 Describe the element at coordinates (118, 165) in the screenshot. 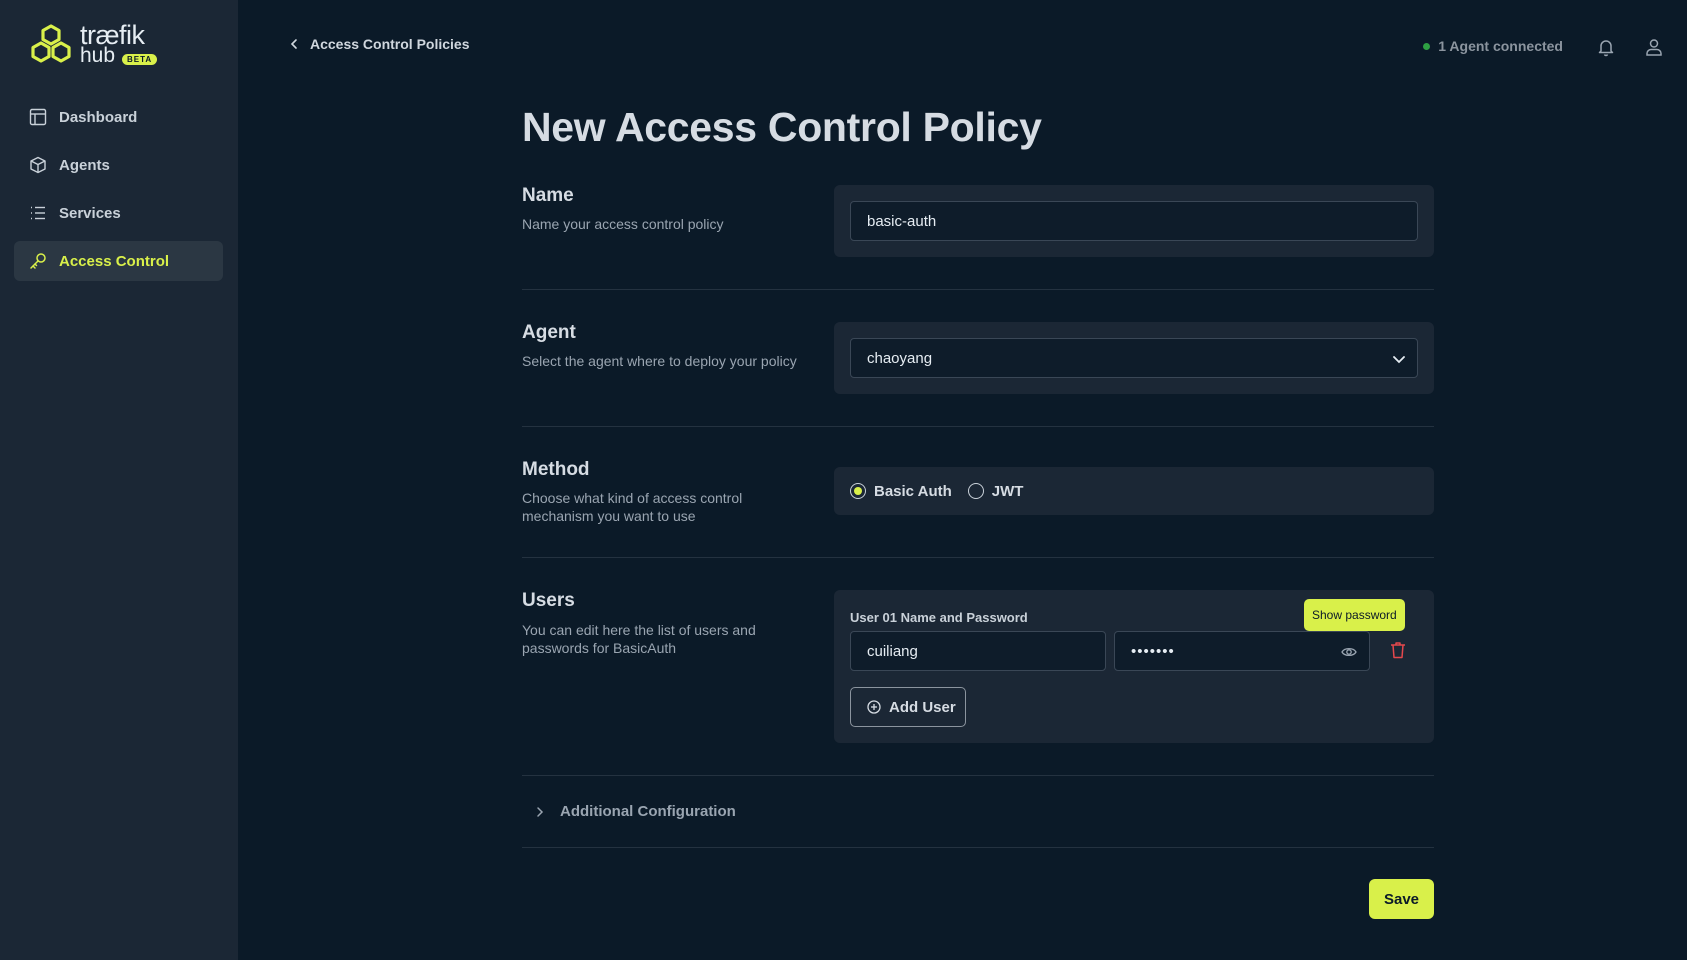

I see `sidebar-item-agents: Agents` at that location.